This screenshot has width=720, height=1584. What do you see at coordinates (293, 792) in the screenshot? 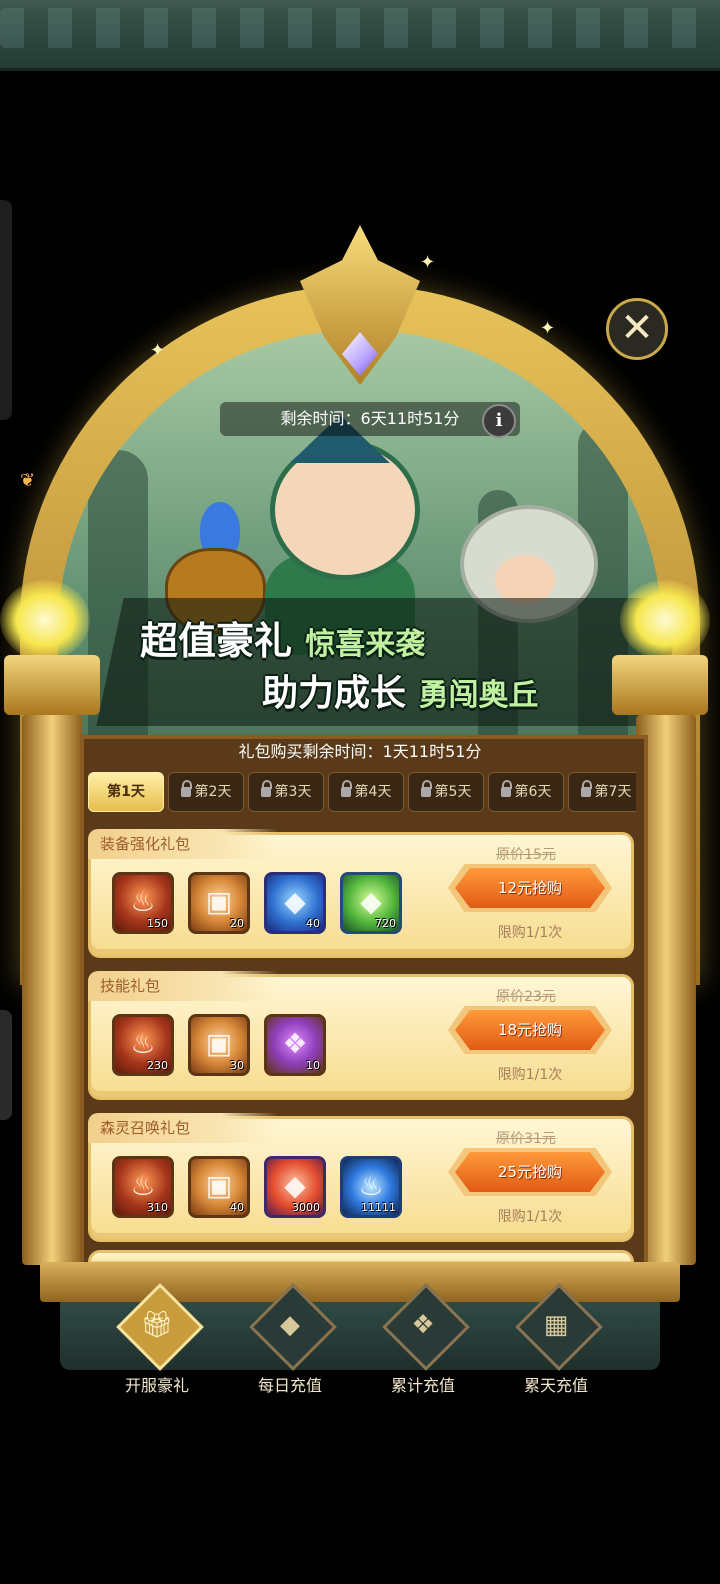
I see `tab-label: 第3天` at bounding box center [293, 792].